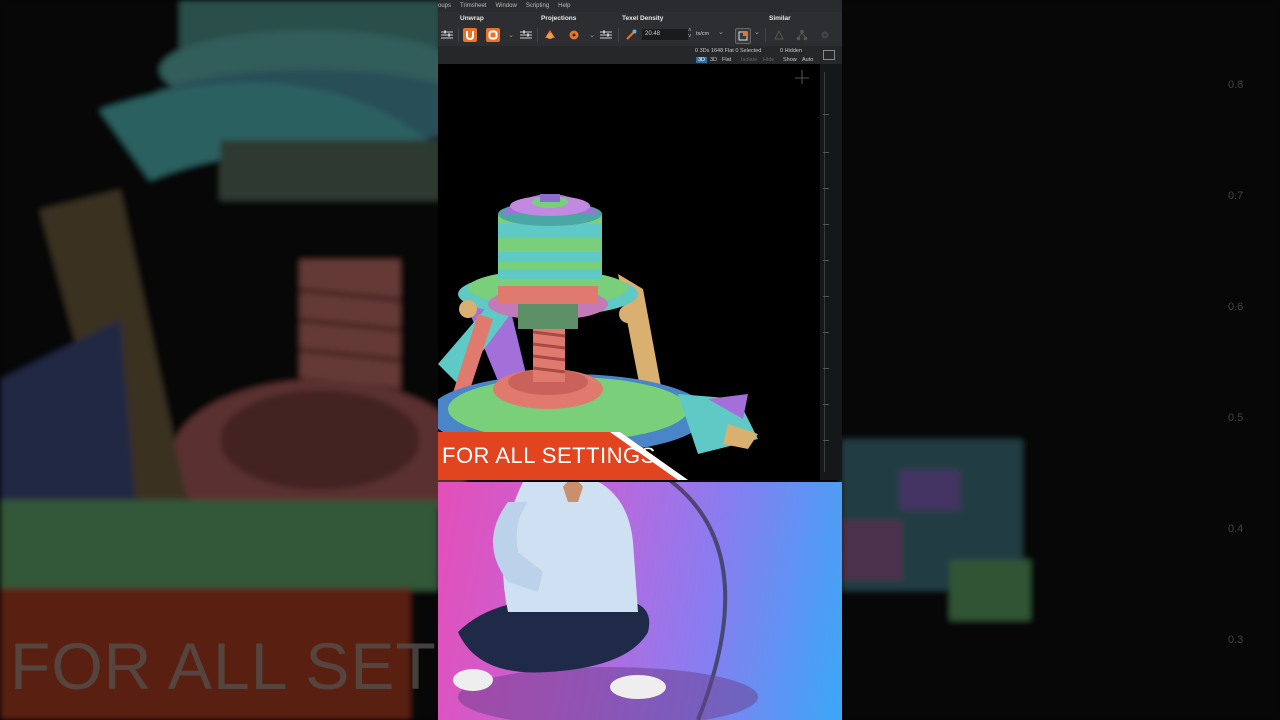 The image size is (1280, 720). I want to click on texel-density-input: 20.48, so click(665, 34).